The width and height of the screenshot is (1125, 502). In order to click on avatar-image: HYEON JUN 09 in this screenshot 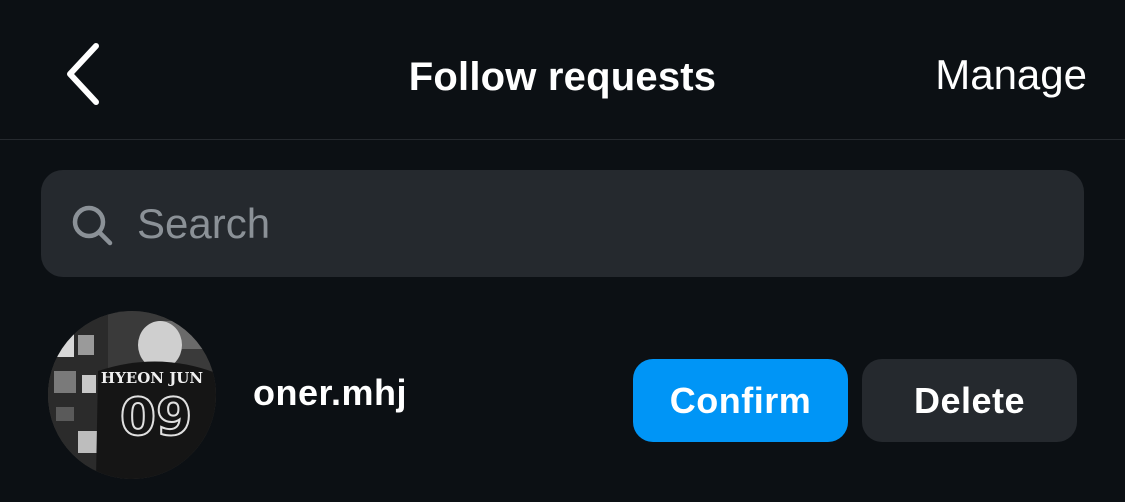, I will do `click(132, 395)`.